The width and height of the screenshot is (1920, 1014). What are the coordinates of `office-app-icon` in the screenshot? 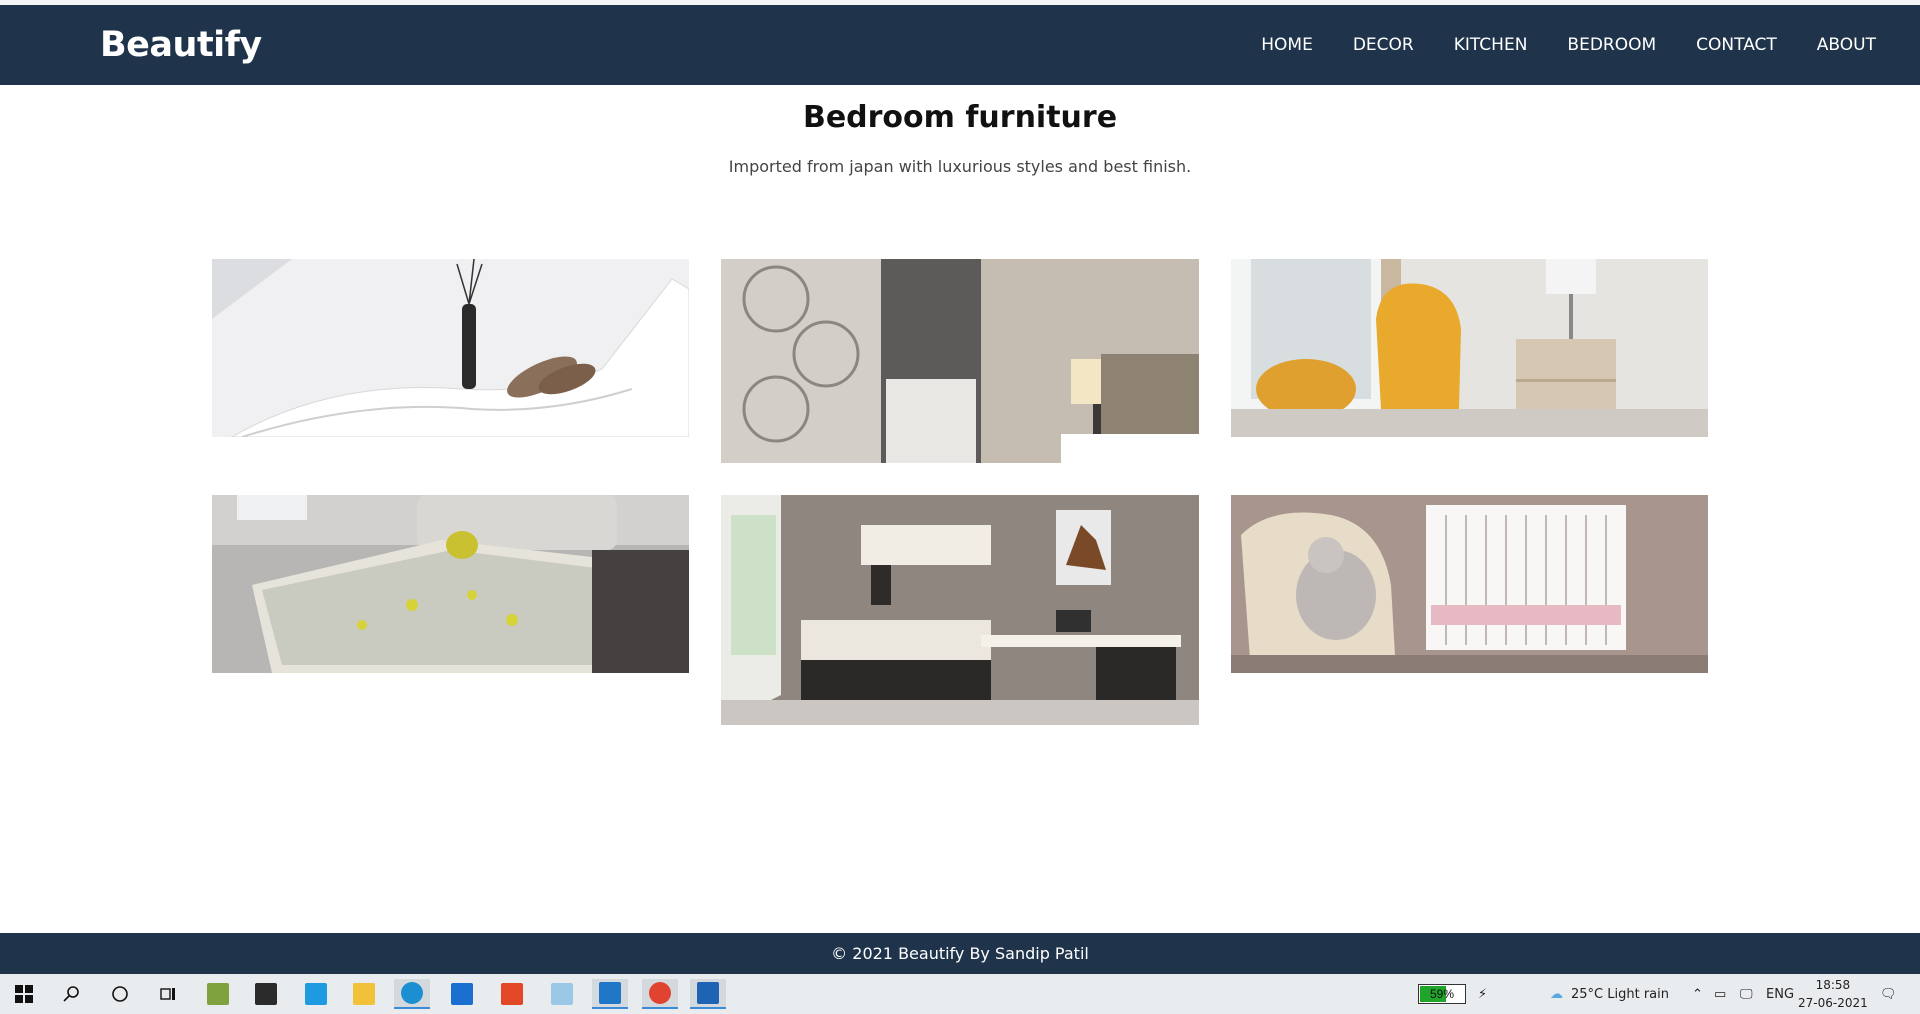 It's located at (512, 994).